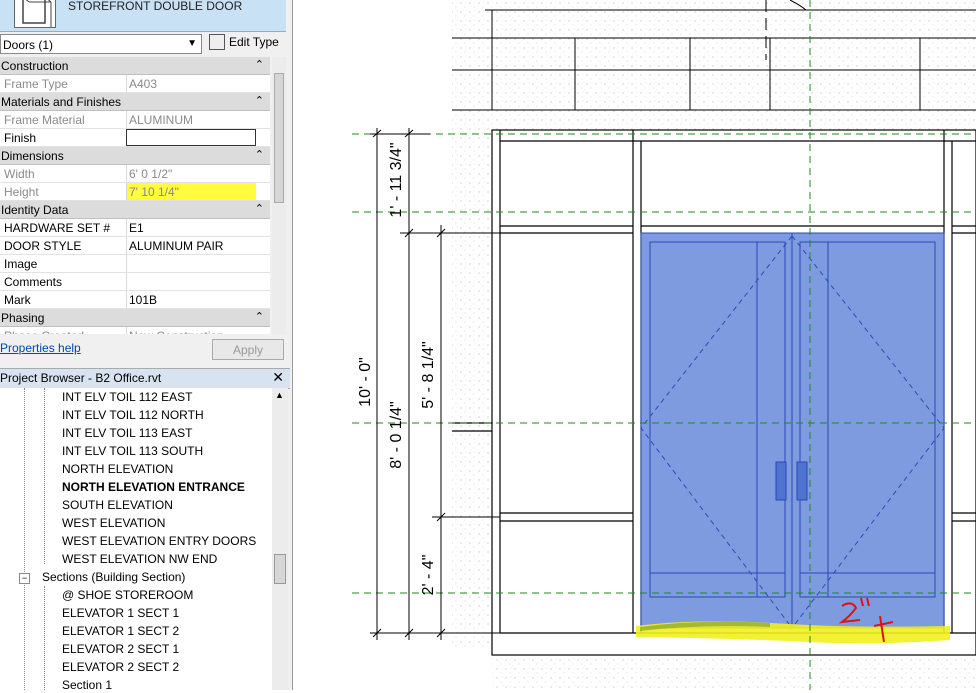 The width and height of the screenshot is (976, 693). What do you see at coordinates (64, 331) in the screenshot?
I see `property-name: Phase Created` at bounding box center [64, 331].